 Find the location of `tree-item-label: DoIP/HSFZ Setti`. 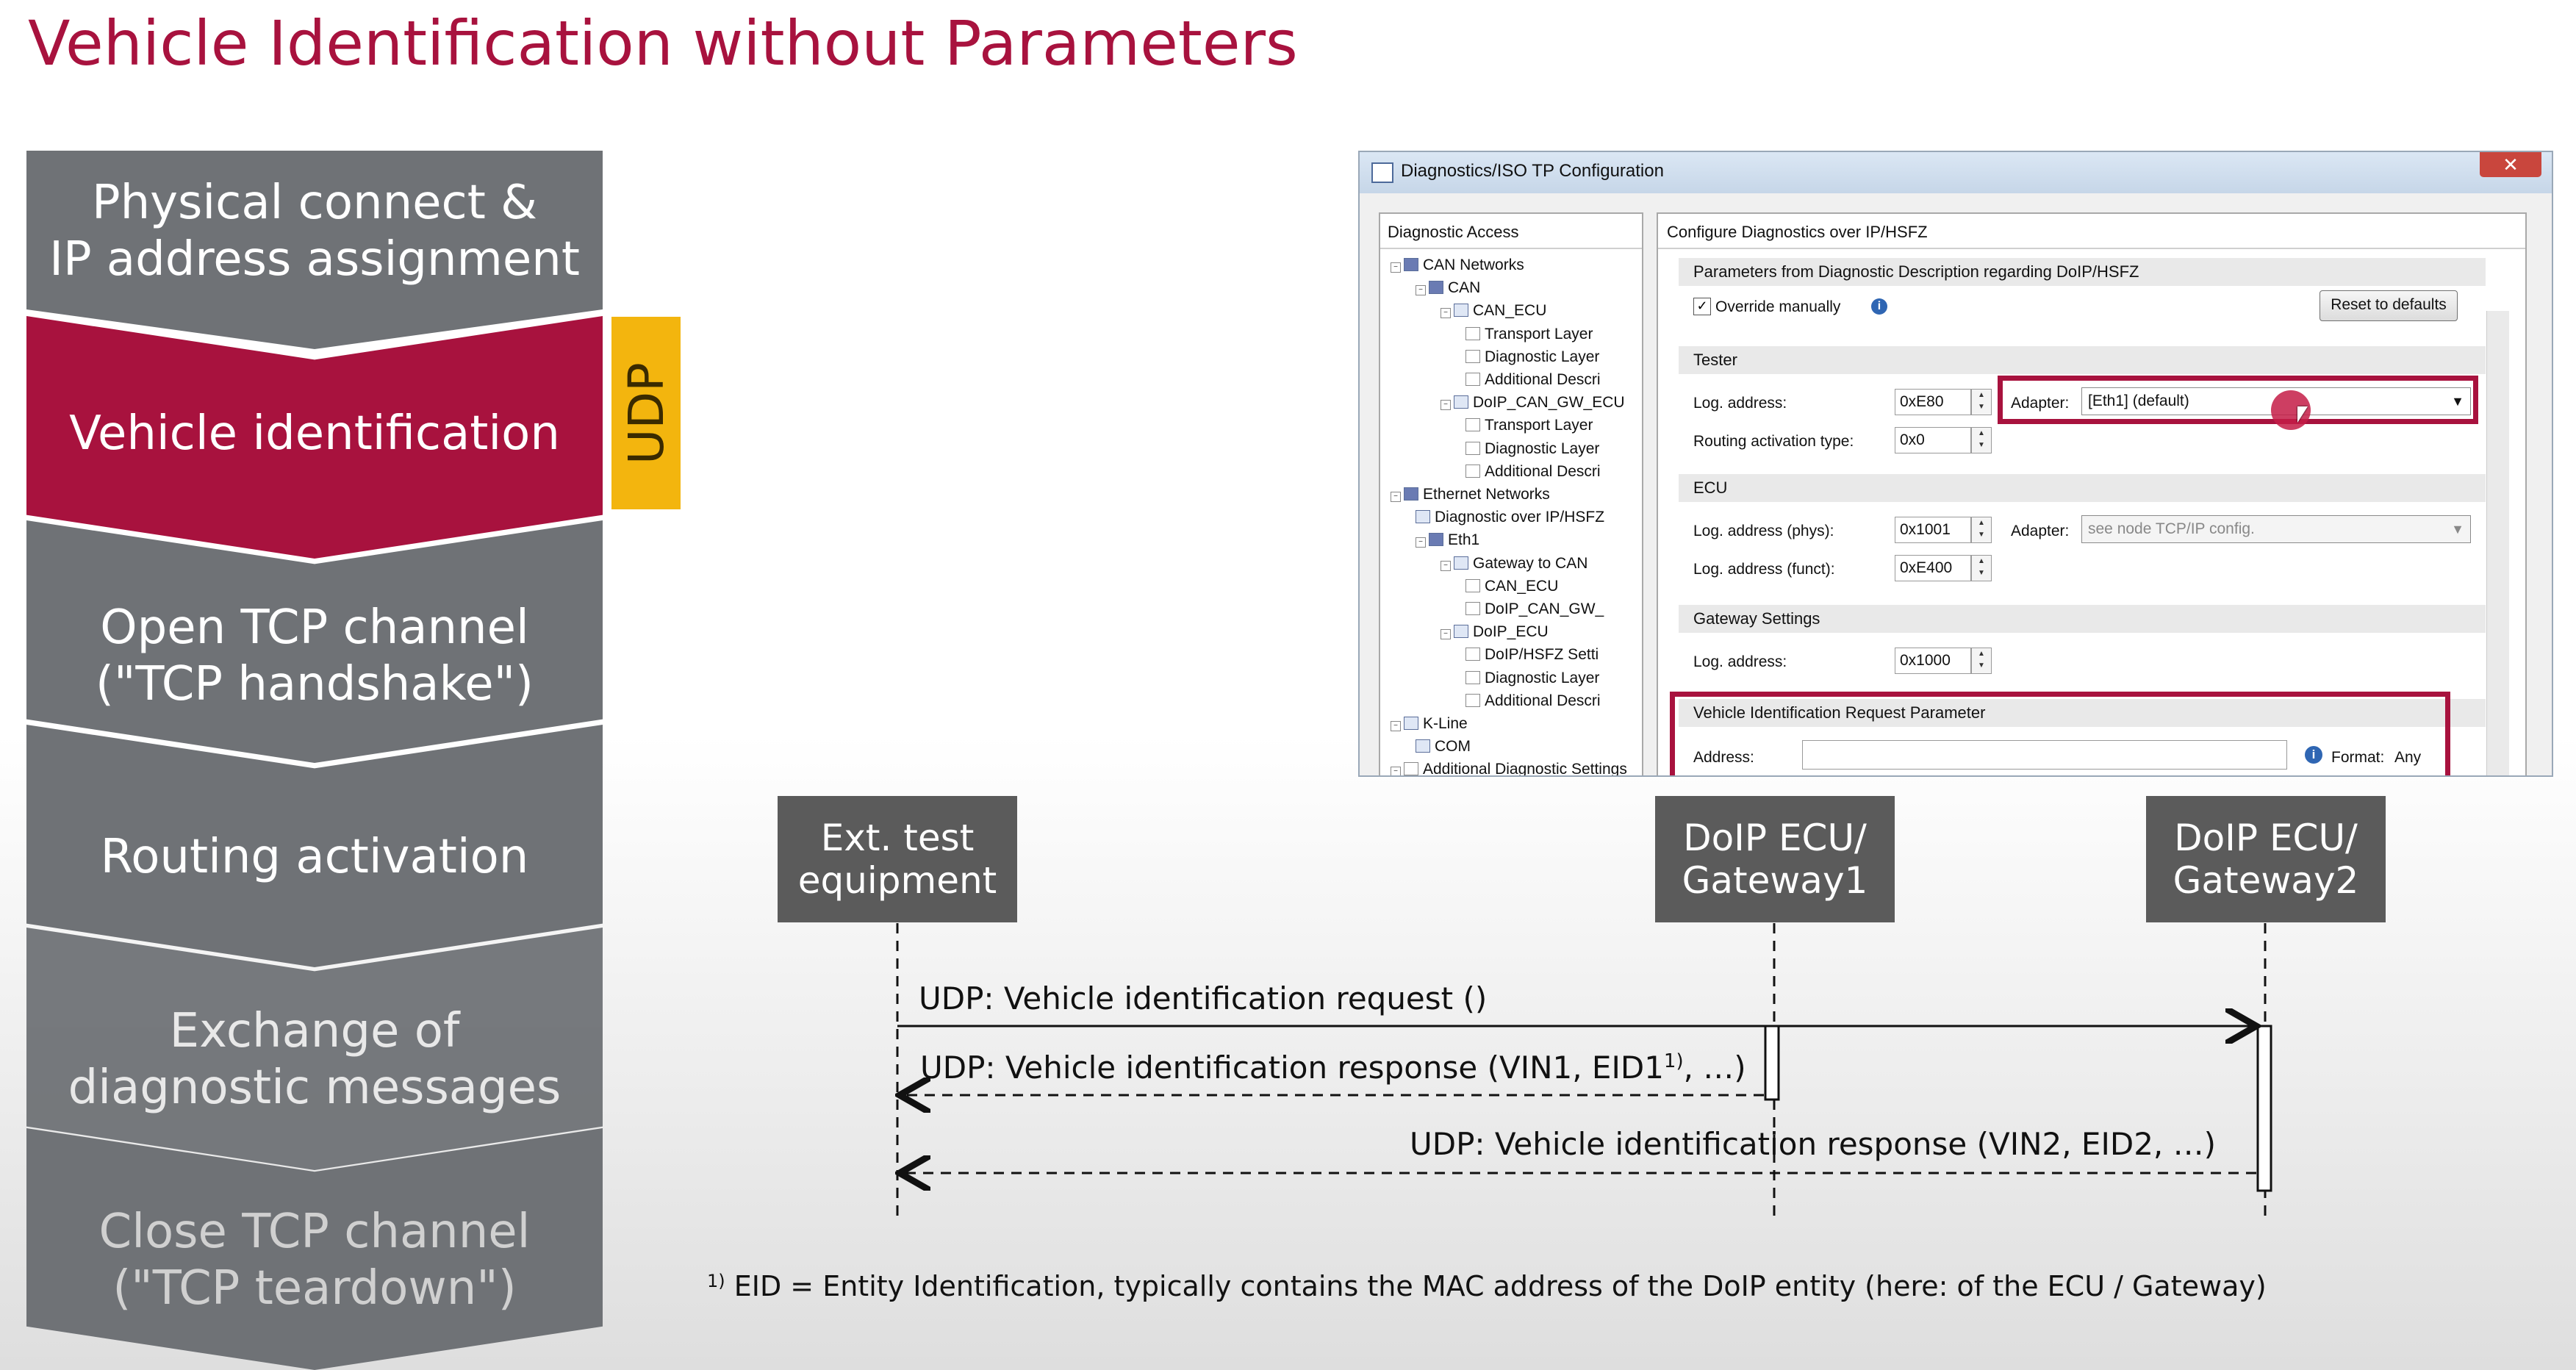

tree-item-label: DoIP/HSFZ Setti is located at coordinates (1542, 655).